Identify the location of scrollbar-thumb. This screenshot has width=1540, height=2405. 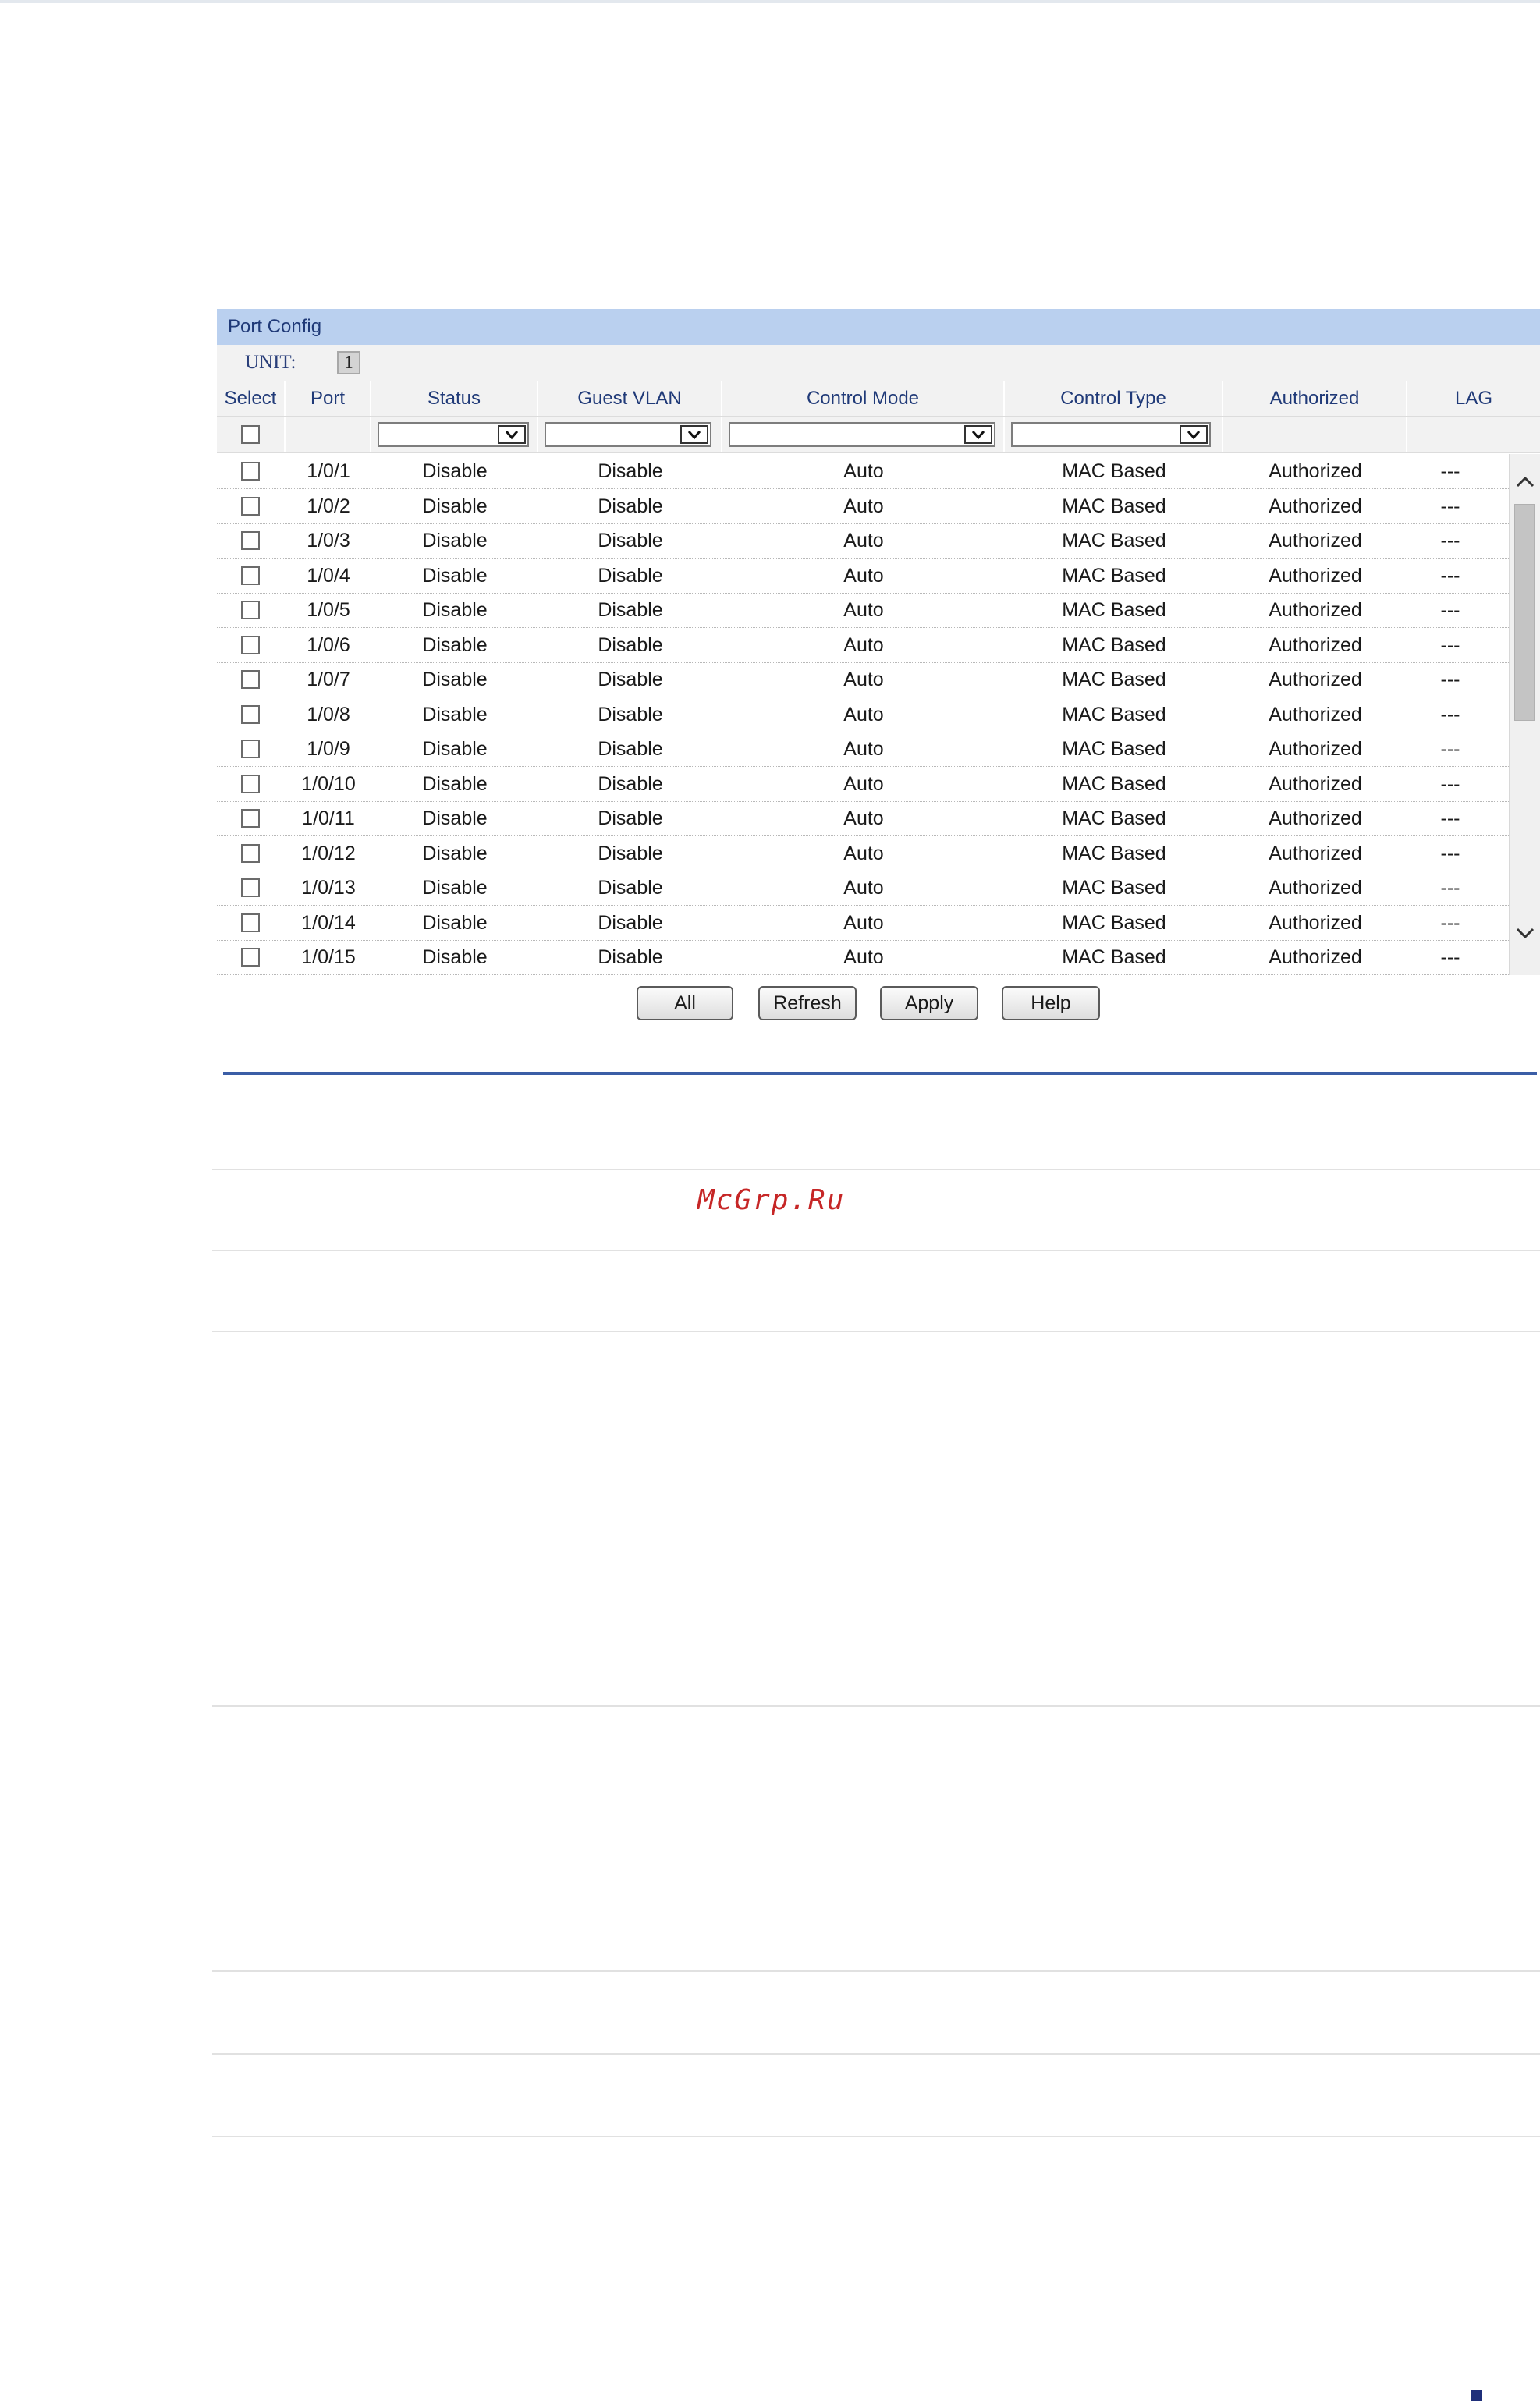
(1524, 612).